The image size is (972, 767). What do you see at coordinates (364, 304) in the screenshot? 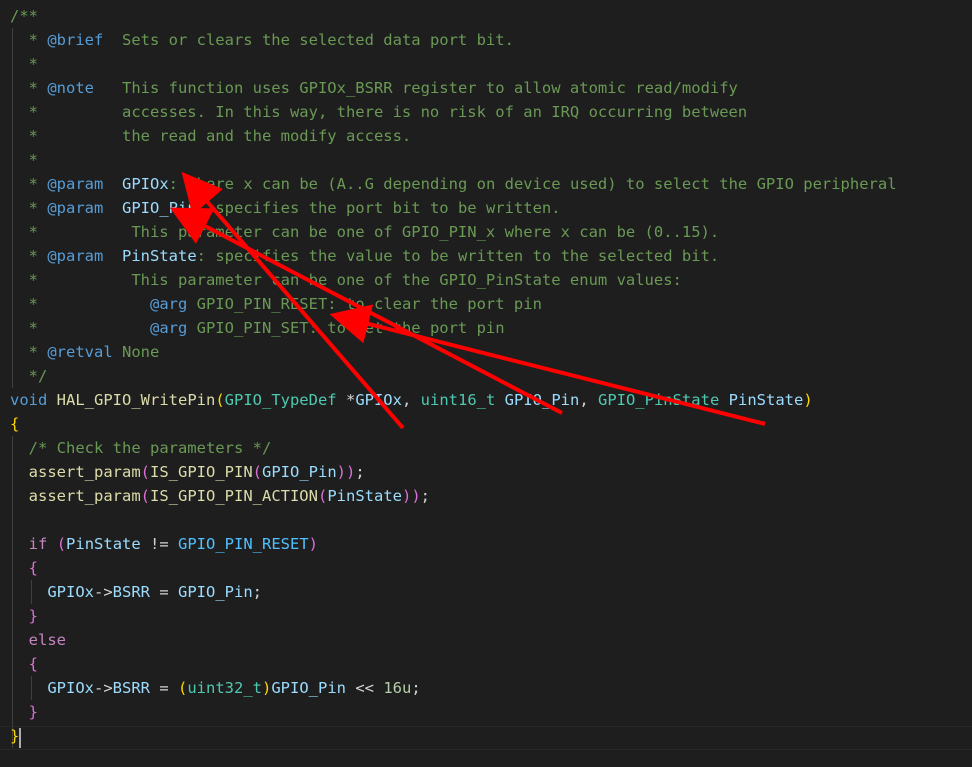
I see `code-token: GPIO_PIN_RESET: to clear the port pin` at bounding box center [364, 304].